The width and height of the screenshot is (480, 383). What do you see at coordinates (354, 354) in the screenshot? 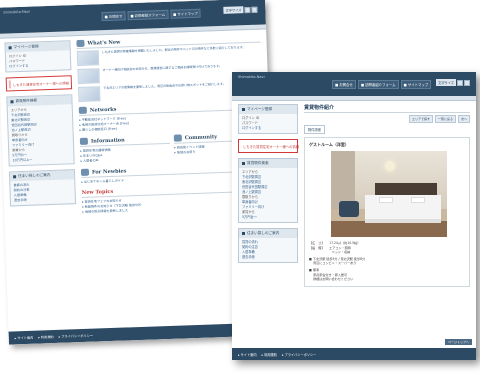
I see `site-footer: ▸ サイト案内 ▸ 利用規約 ▸ プライバシーポリシー` at bounding box center [354, 354].